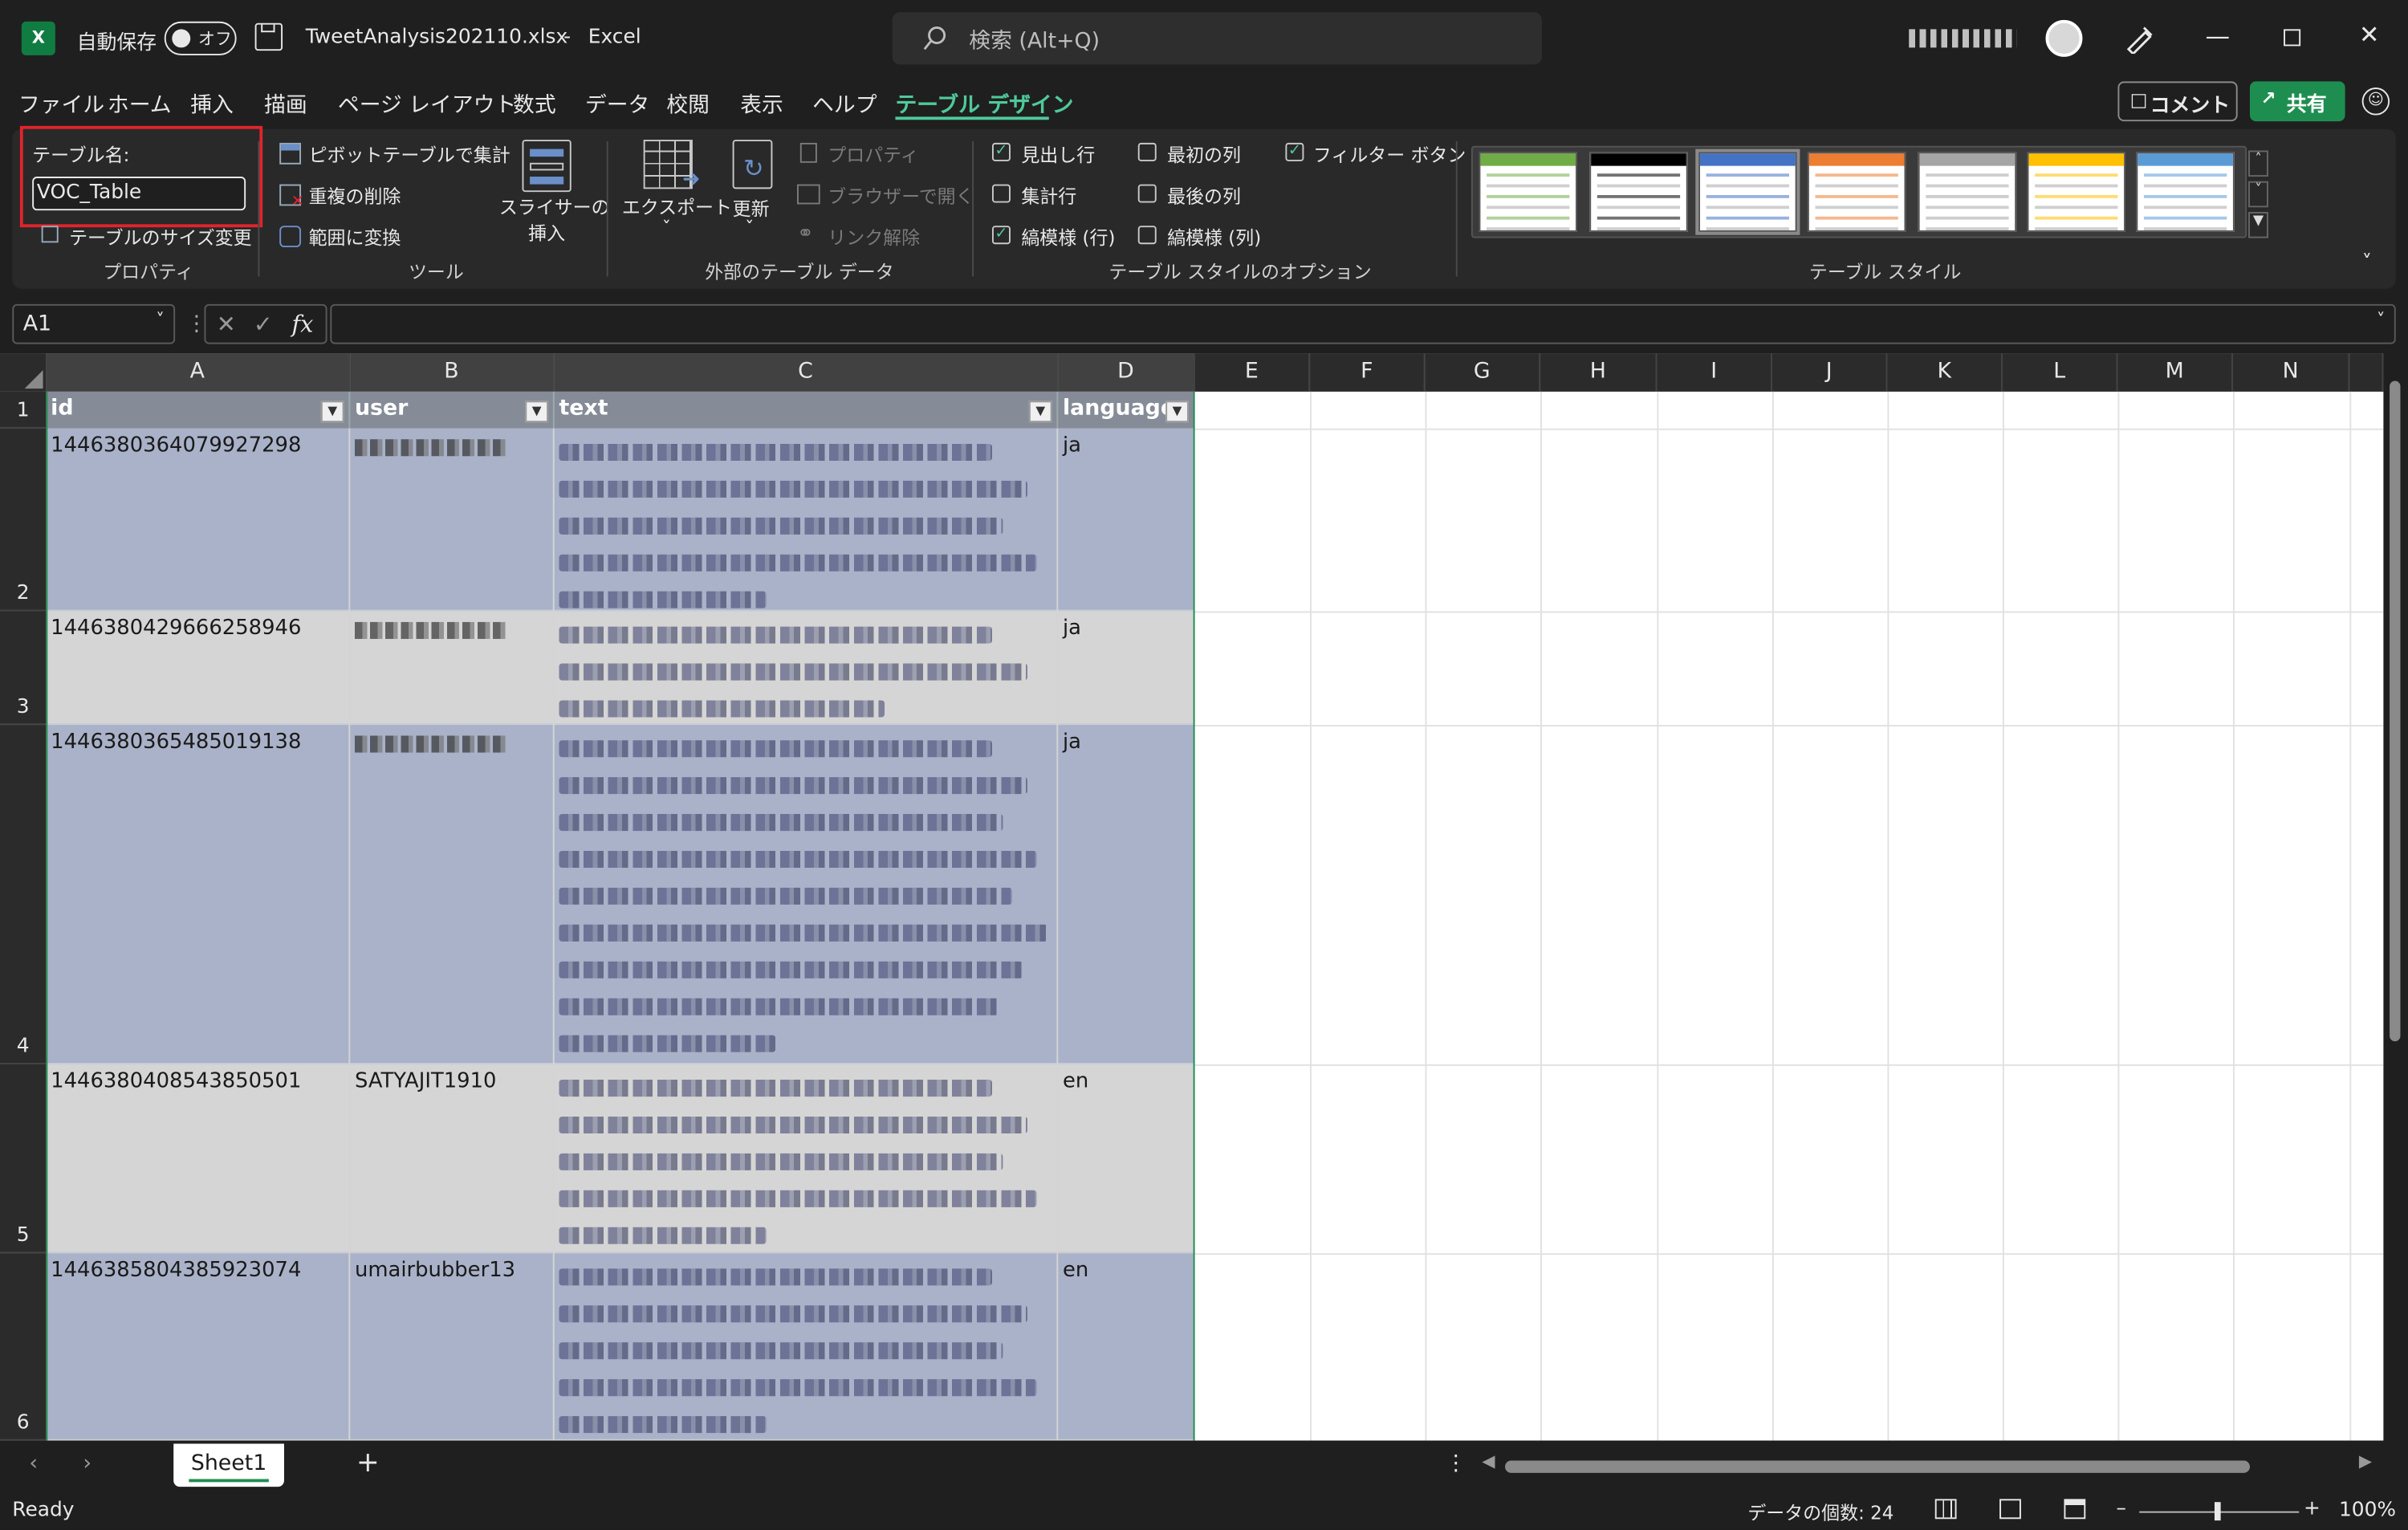 The height and width of the screenshot is (1530, 2408). I want to click on minimize-icon: —, so click(2217, 36).